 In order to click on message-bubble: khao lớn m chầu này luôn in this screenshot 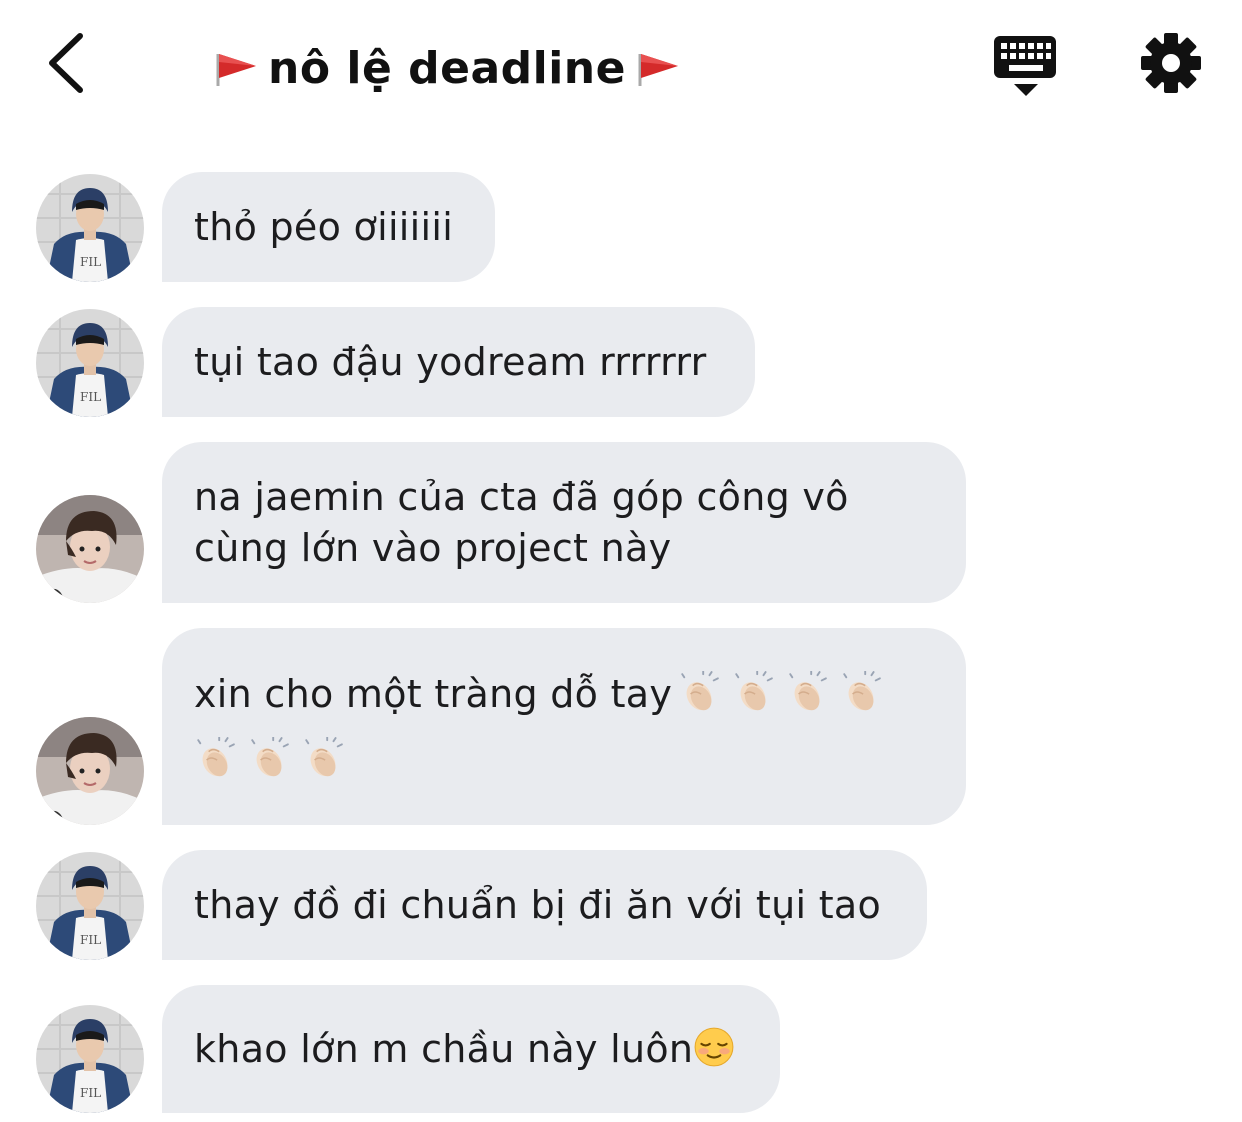, I will do `click(471, 1049)`.